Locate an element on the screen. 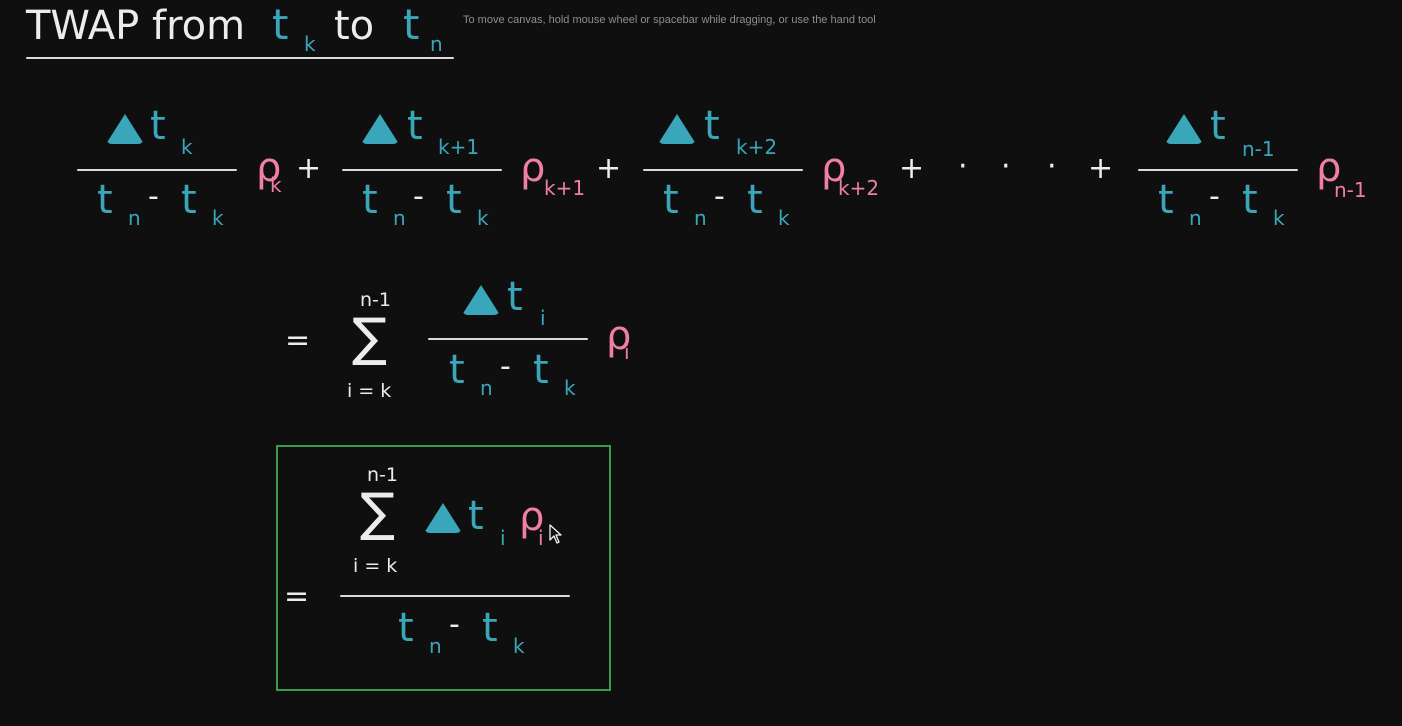 The image size is (1402, 726). title-var-t2: t is located at coordinates (411, 24).